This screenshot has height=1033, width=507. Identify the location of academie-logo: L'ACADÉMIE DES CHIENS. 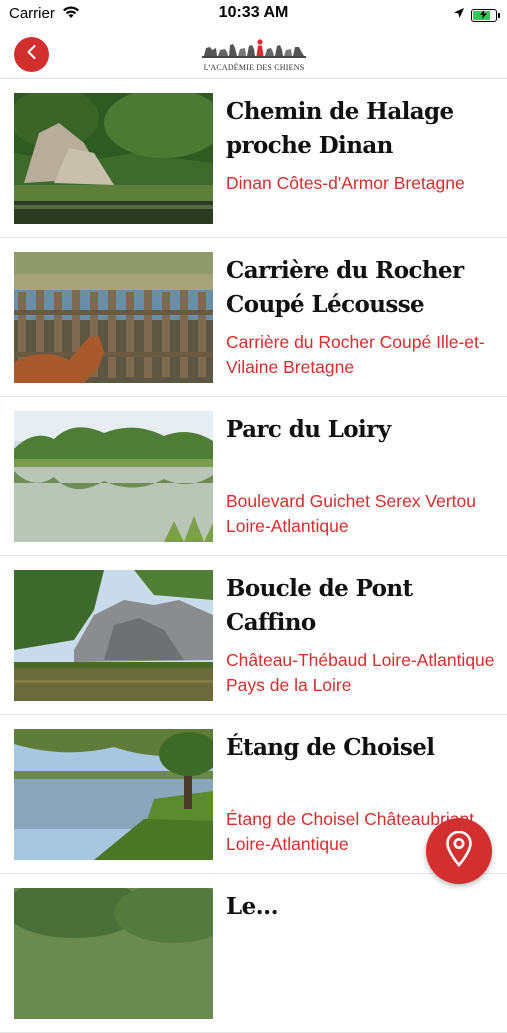
(254, 54).